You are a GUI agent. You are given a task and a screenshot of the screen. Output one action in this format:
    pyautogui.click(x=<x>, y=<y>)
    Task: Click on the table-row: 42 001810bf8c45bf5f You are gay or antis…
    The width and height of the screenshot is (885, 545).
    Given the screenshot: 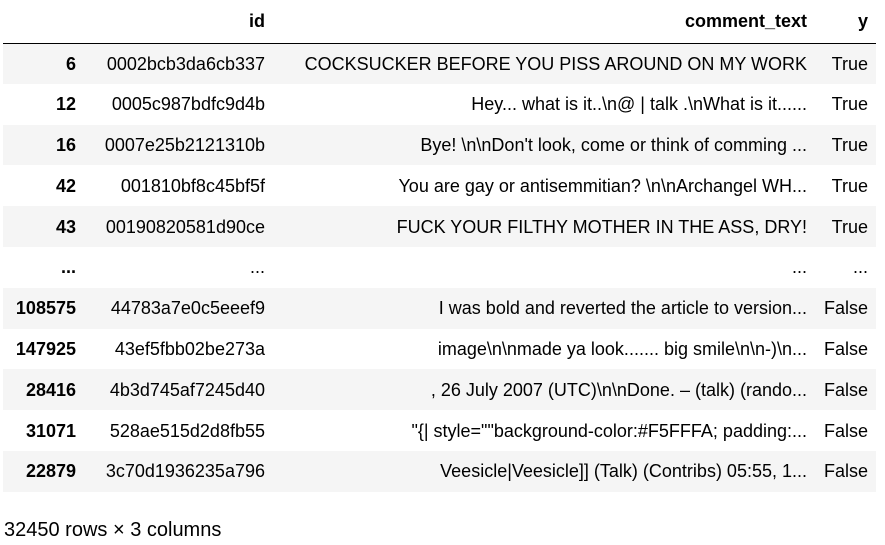 What is the action you would take?
    pyautogui.click(x=439, y=185)
    